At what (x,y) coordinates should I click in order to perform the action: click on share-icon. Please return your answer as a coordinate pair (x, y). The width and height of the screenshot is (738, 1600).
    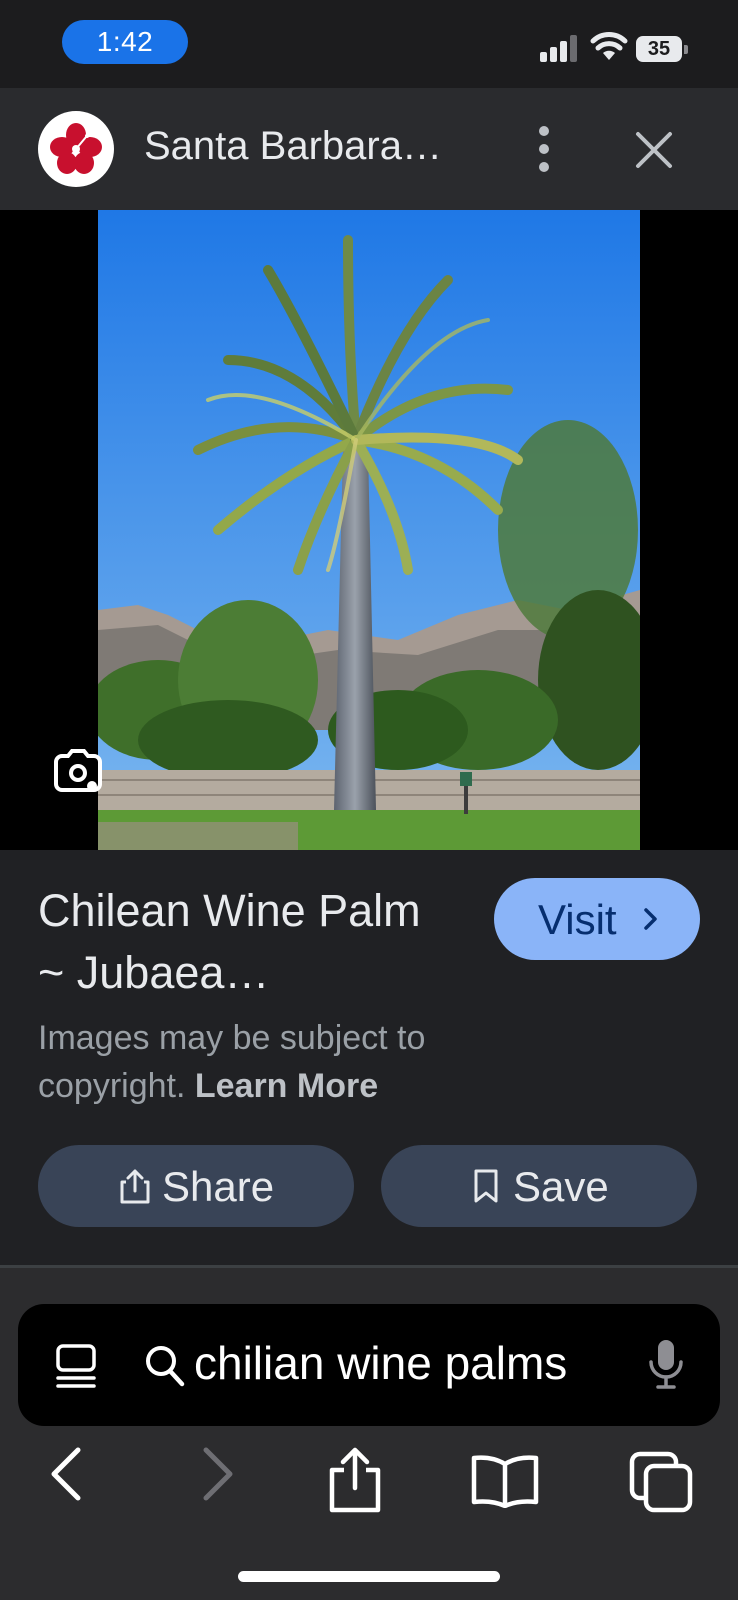
    Looking at the image, I should click on (135, 1186).